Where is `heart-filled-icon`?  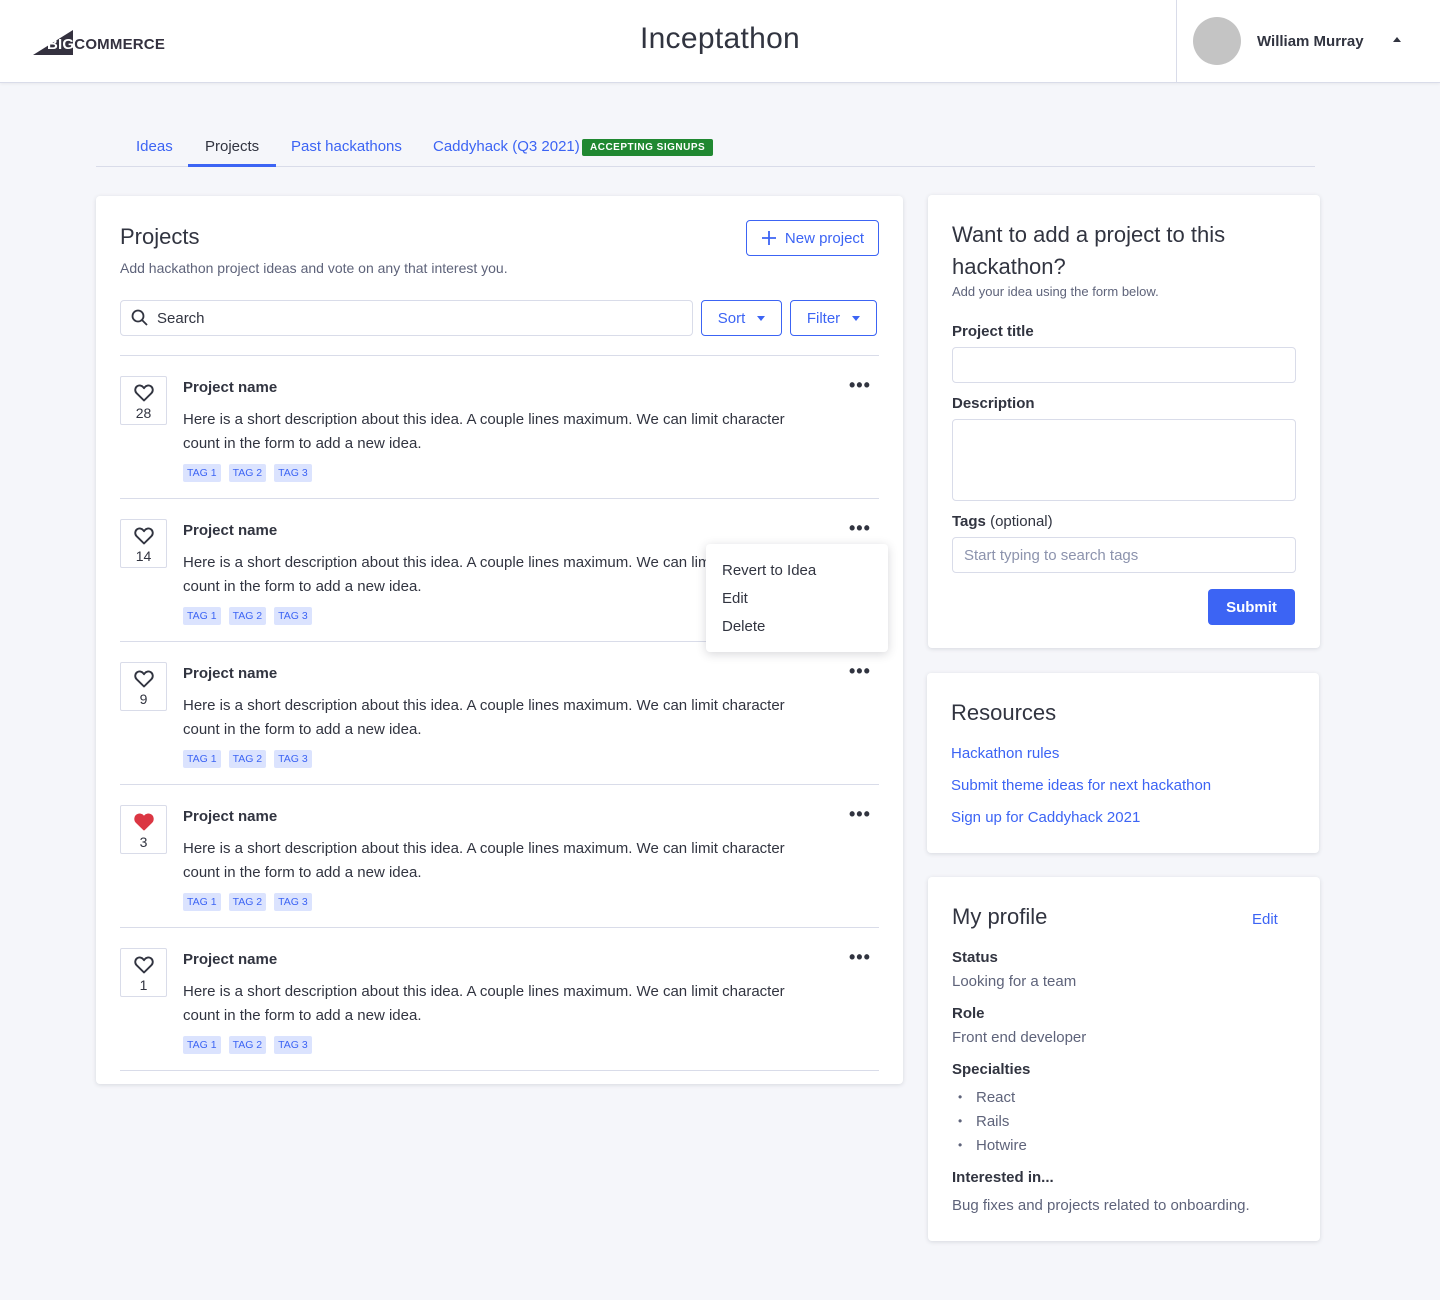 heart-filled-icon is located at coordinates (144, 822).